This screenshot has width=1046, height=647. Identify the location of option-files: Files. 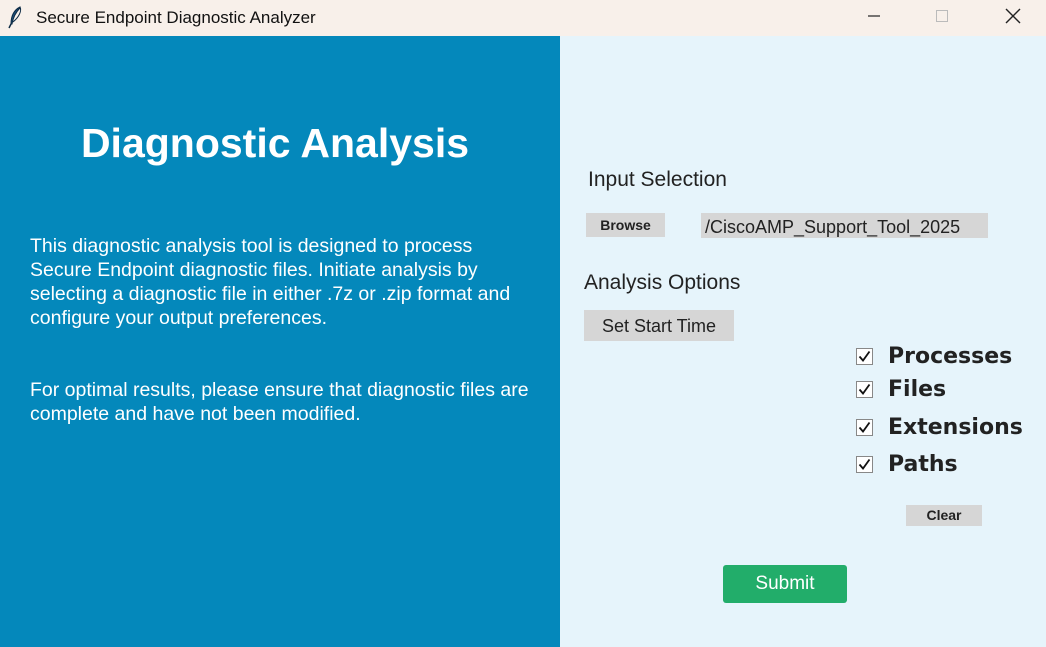
(901, 389).